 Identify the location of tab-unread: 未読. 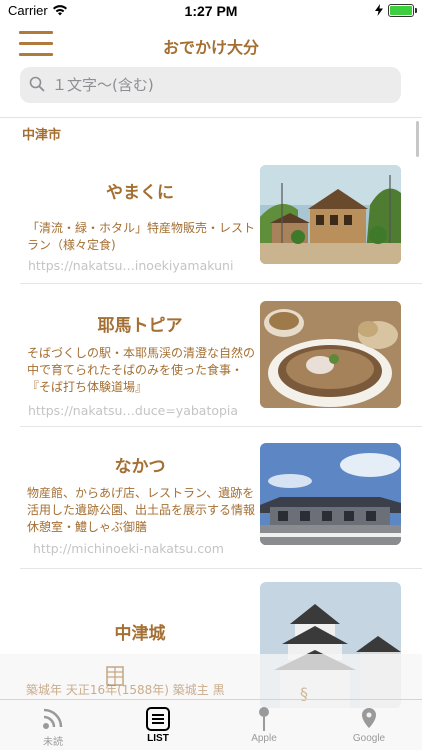
(53, 727).